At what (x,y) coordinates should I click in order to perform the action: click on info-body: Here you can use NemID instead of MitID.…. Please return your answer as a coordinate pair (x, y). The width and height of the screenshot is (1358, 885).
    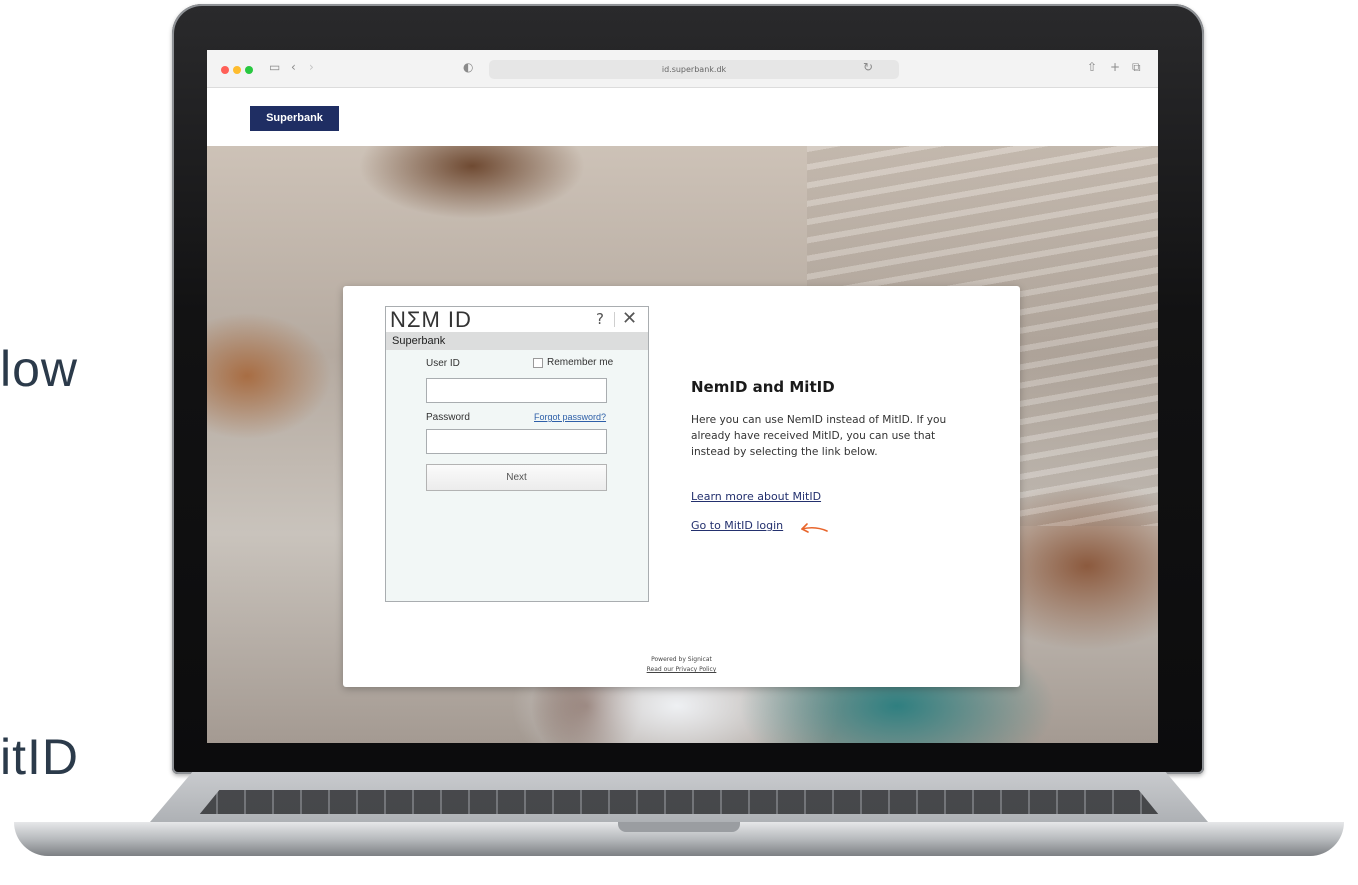
    Looking at the image, I should click on (819, 436).